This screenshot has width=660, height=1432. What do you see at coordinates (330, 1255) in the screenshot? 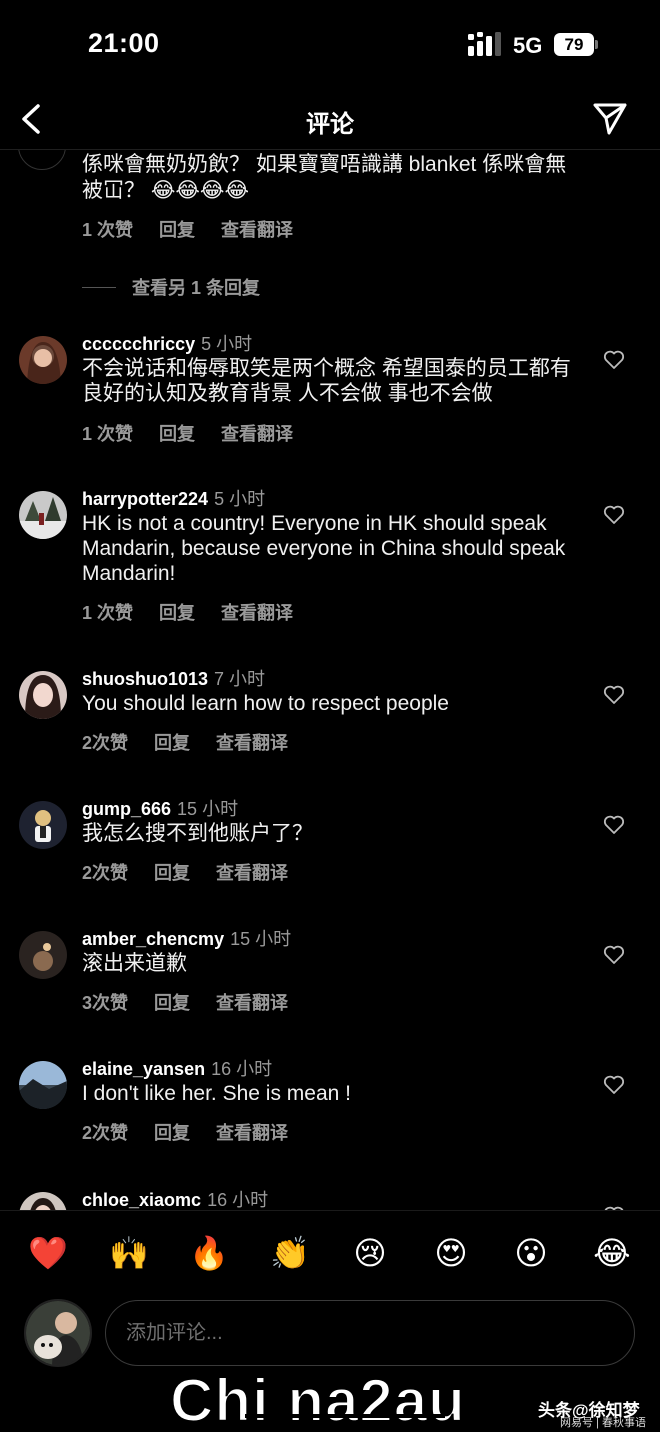
I see `emoji-reaction-bar: ❤️ 🙌 🔥 👏 😢 😍 😮 😂` at bounding box center [330, 1255].